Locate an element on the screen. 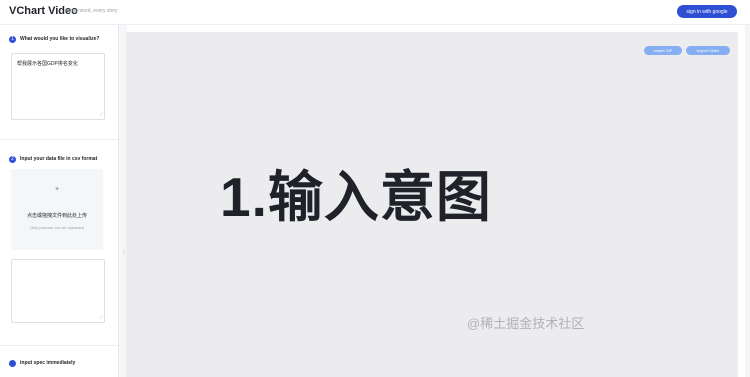 Image resolution: width=750 pixels, height=377 pixels. upload-title: 点击或拖拽文件到此处上传 is located at coordinates (56, 216).